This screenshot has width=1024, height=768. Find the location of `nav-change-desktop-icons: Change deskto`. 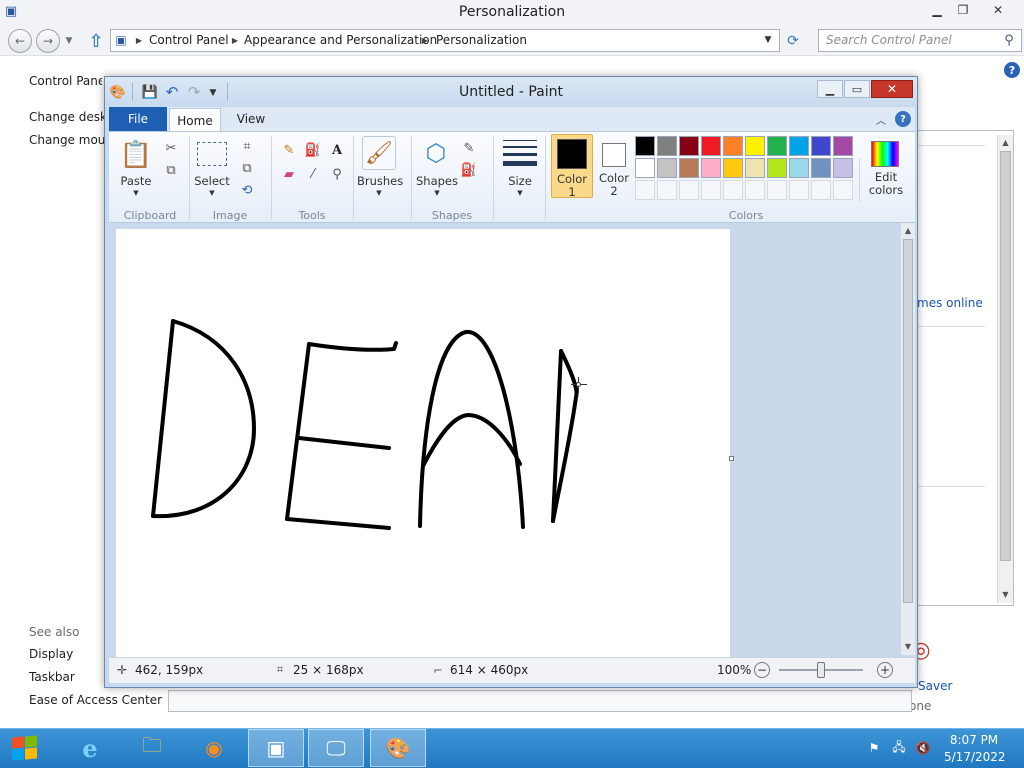

nav-change-desktop-icons: Change deskto is located at coordinates (66, 117).